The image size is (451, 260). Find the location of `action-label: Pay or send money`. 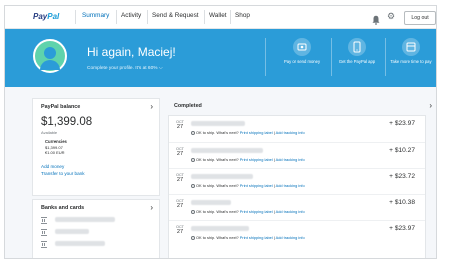

action-label: Pay or send money is located at coordinates (302, 61).